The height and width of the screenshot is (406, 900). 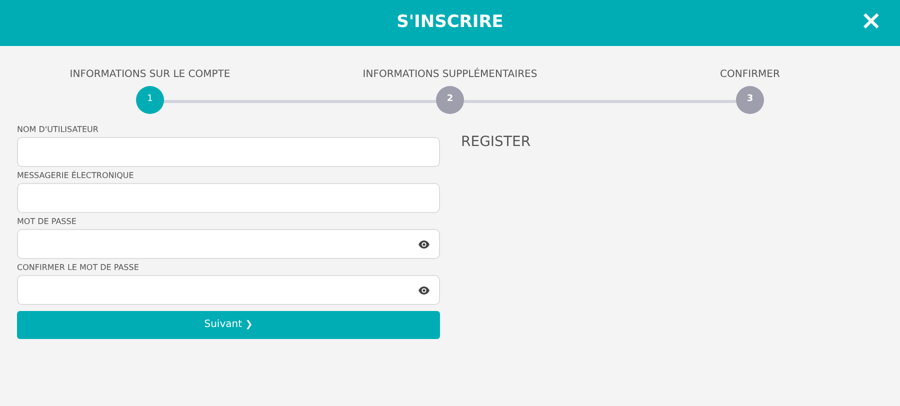 I want to click on close-button: ×, so click(x=871, y=21).